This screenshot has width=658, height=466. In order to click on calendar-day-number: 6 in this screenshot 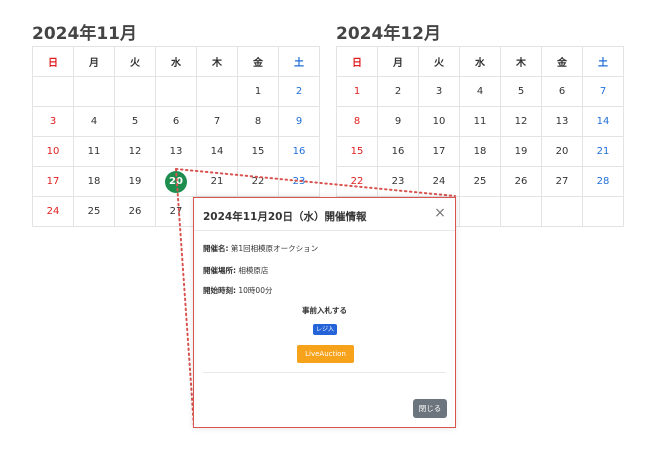, I will do `click(176, 121)`.